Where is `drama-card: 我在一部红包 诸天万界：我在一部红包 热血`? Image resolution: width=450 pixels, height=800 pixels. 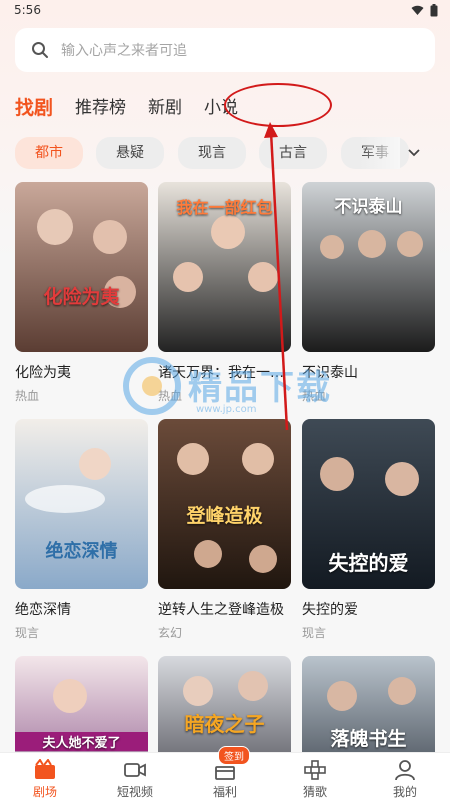
drama-card: 我在一部红包 诸天万界：我在一部红包 热血 is located at coordinates (224, 293).